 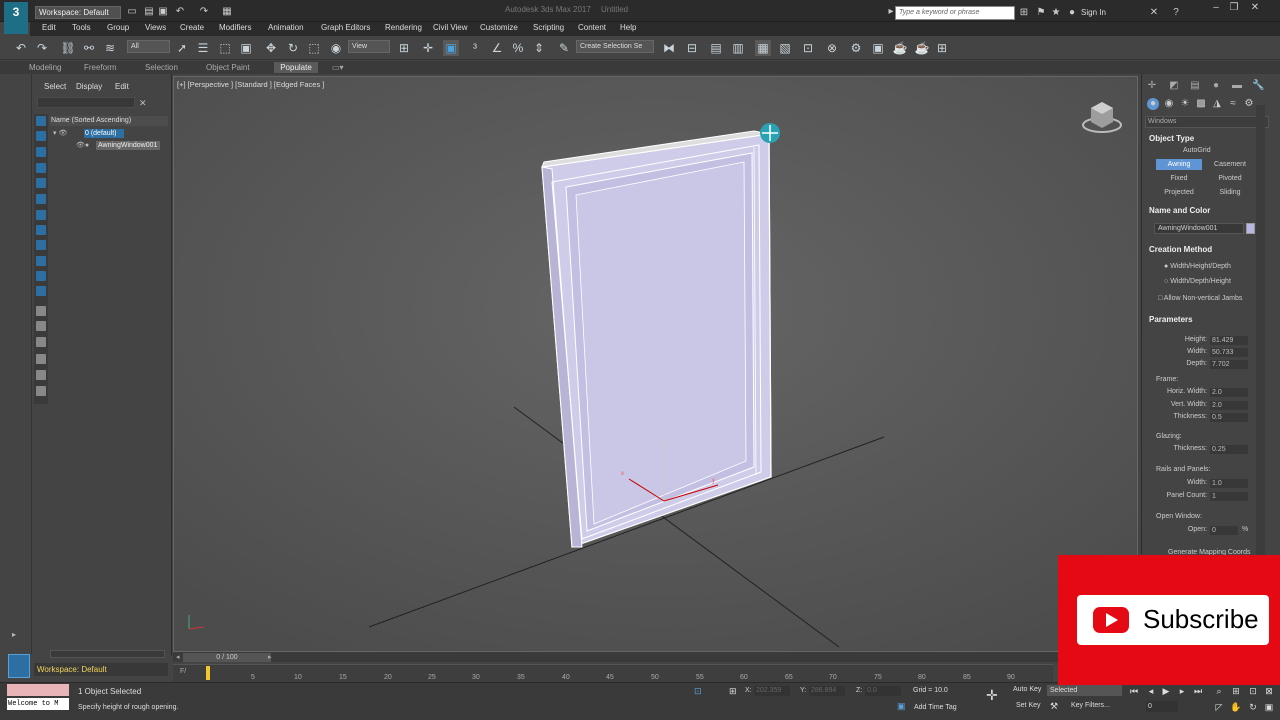 What do you see at coordinates (1056, 13) in the screenshot?
I see `star-icon: ★` at bounding box center [1056, 13].